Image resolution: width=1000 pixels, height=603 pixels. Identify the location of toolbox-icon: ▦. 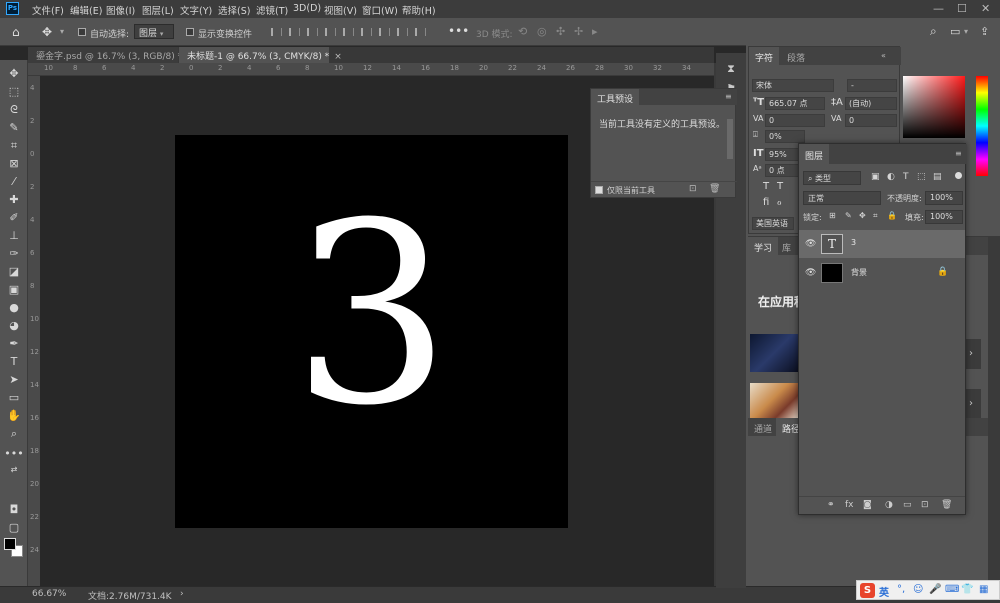
(983, 589).